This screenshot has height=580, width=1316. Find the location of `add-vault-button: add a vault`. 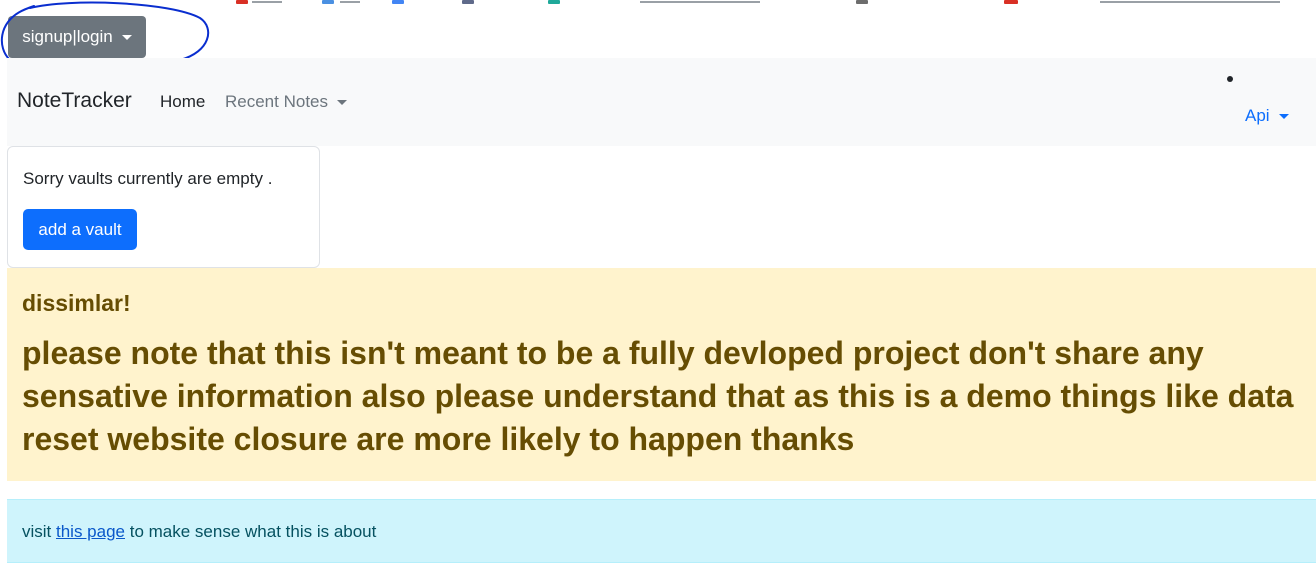

add-vault-button: add a vault is located at coordinates (80, 229).